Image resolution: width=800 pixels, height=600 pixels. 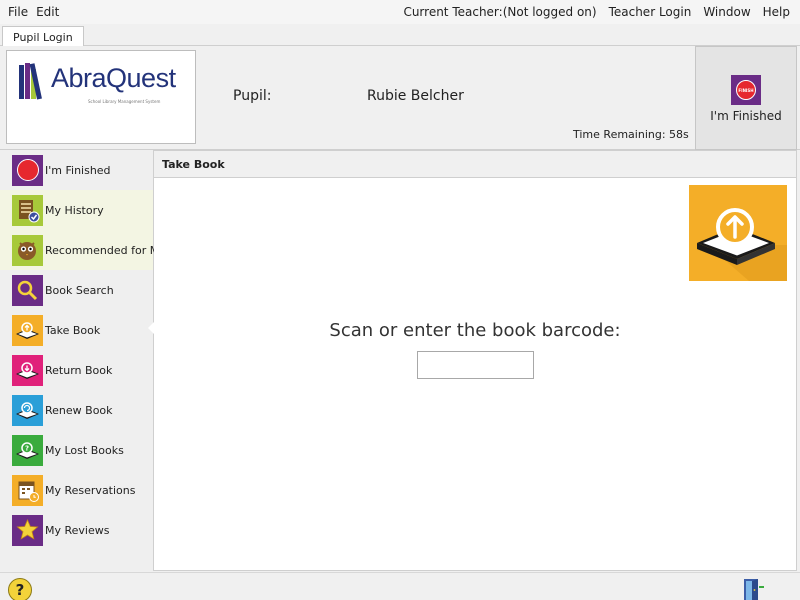 I want to click on reservations-icon, so click(x=27, y=490).